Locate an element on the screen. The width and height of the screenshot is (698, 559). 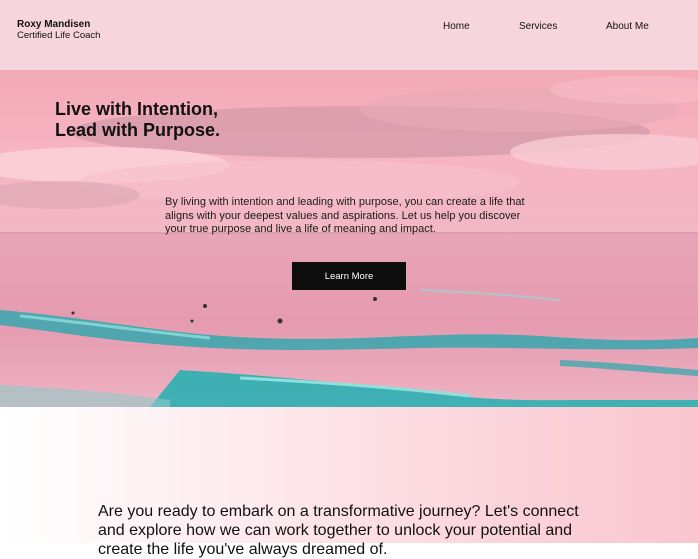
hero-title: Live with Intention, Lead with Purpose. is located at coordinates (137, 120).